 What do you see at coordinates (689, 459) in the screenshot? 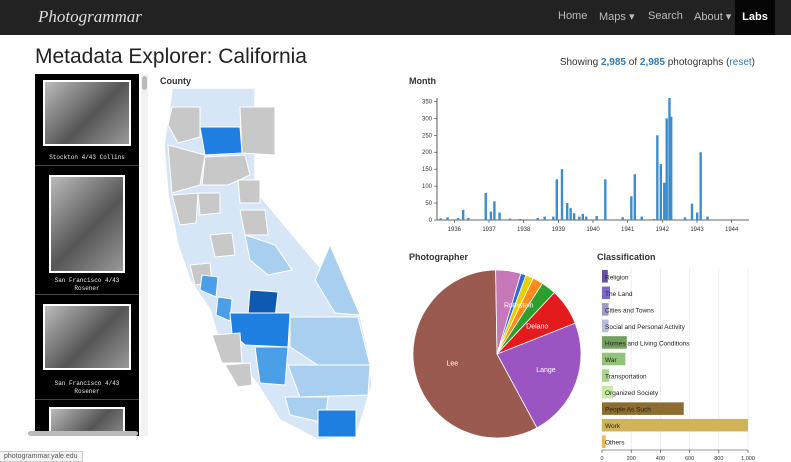
I see `x-tick-label: 600` at bounding box center [689, 459].